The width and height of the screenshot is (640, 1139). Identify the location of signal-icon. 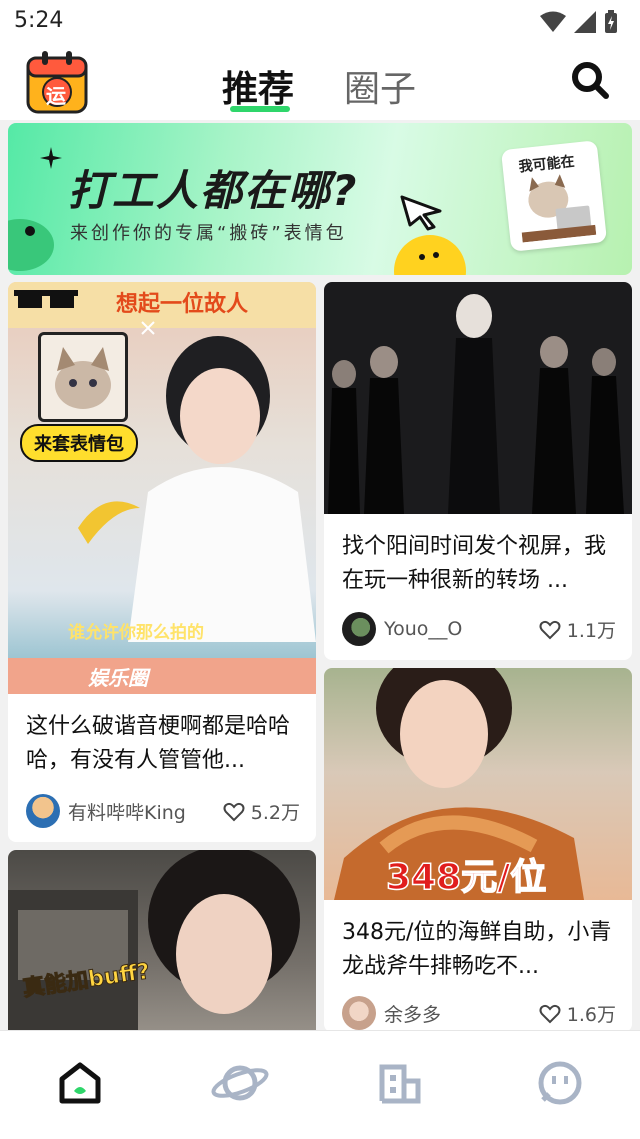
(585, 22).